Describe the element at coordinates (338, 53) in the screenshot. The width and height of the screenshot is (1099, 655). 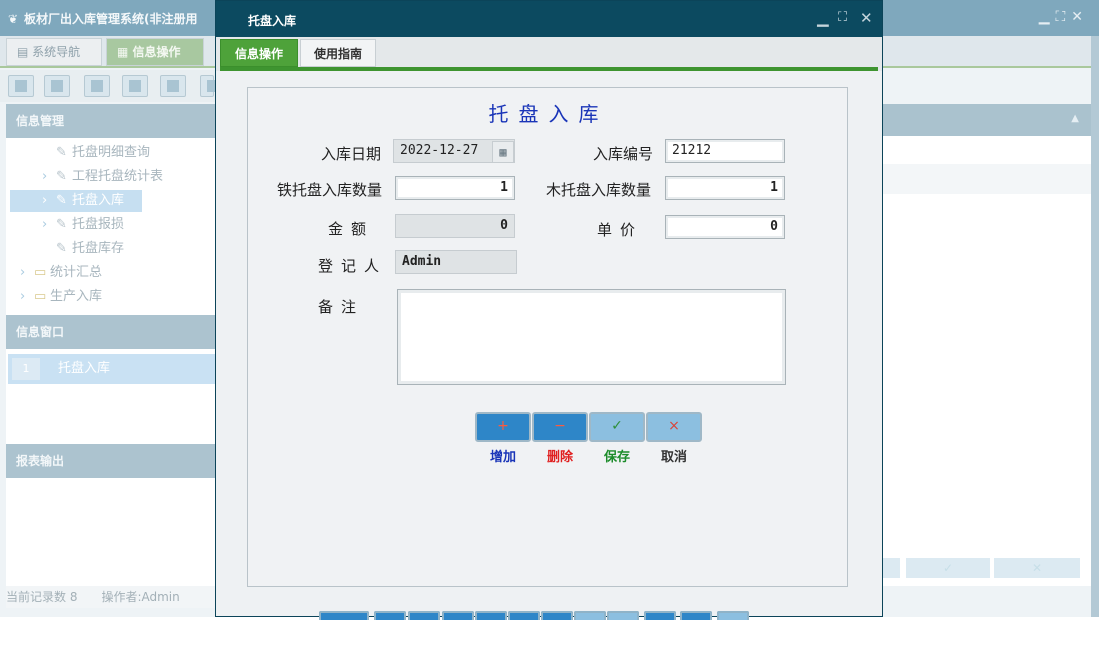
I see `tab-user-guide: 使用指南` at that location.